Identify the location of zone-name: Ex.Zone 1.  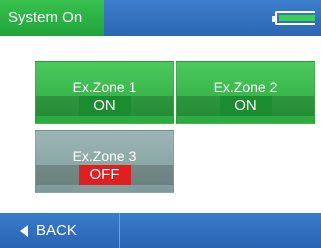
(104, 87).